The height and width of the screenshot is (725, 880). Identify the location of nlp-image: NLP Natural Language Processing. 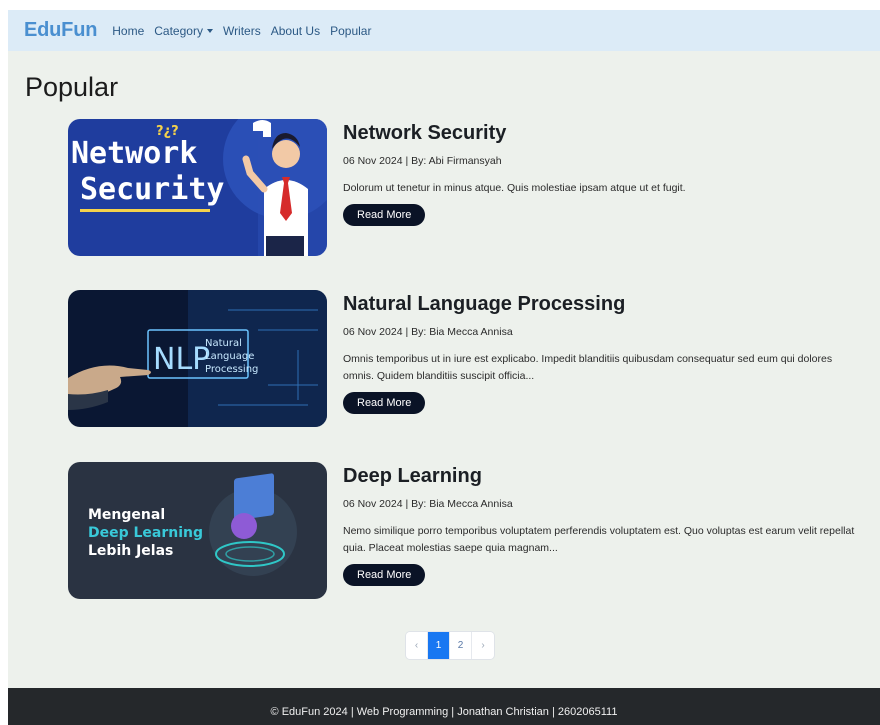
(197, 358).